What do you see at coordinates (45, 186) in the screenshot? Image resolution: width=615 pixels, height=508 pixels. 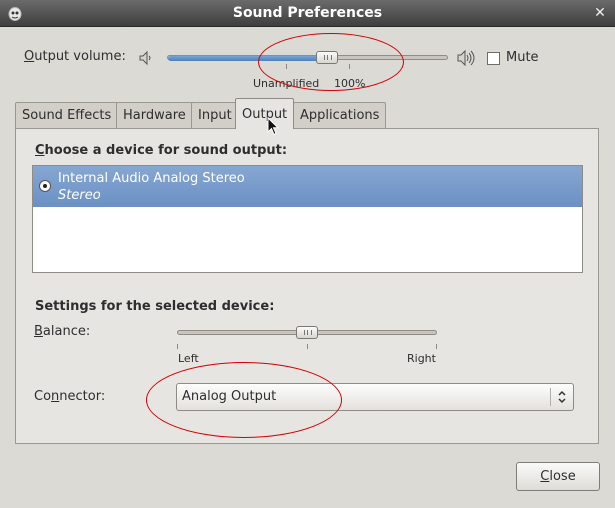 I see `device-radio` at bounding box center [45, 186].